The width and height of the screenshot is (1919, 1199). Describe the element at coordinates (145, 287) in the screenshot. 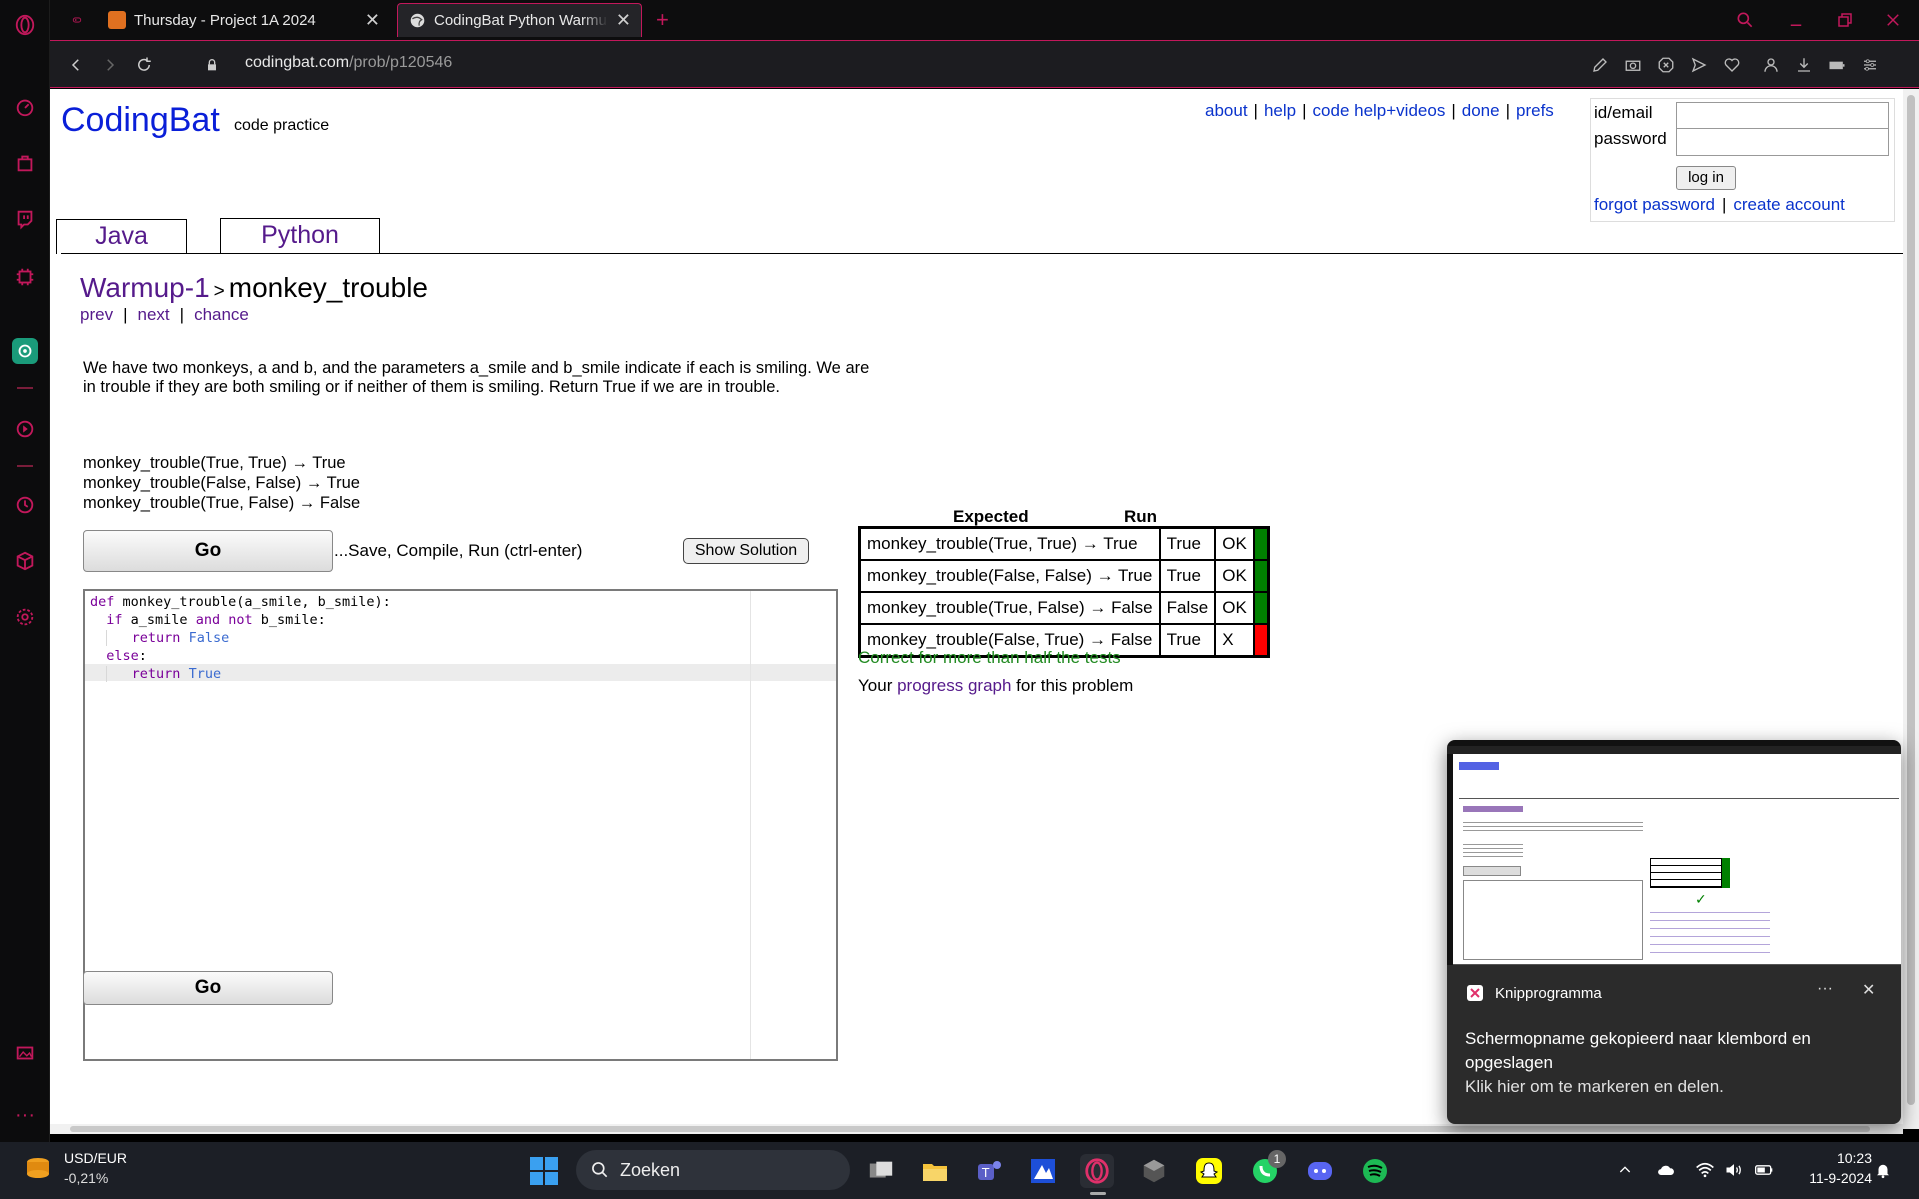

I see `section-link: Warmup-1` at that location.